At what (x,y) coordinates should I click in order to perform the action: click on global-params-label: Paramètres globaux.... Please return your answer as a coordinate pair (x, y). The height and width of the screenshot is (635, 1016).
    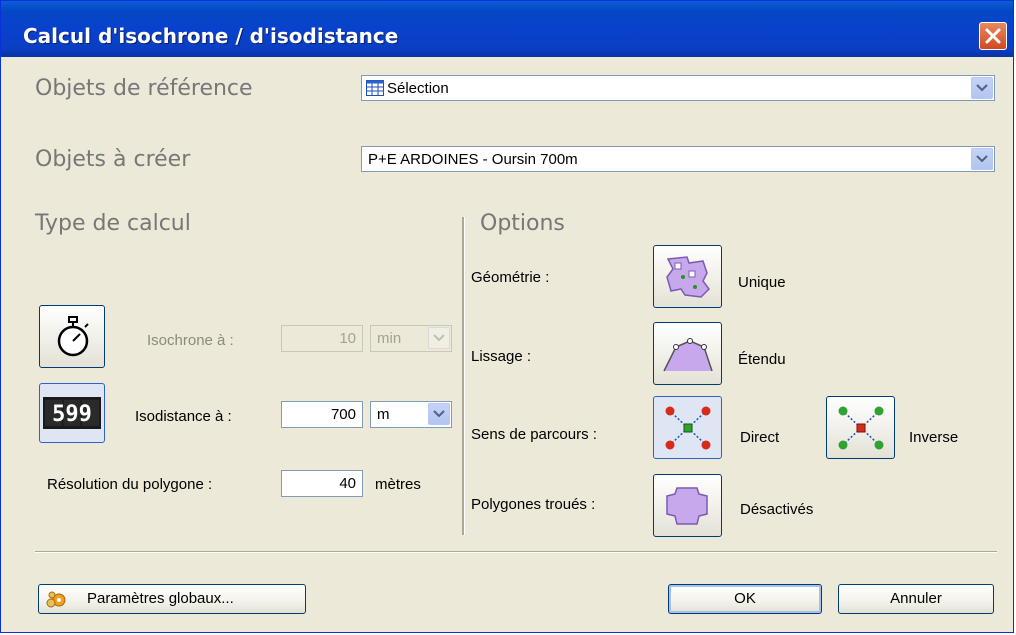
    Looking at the image, I should click on (160, 598).